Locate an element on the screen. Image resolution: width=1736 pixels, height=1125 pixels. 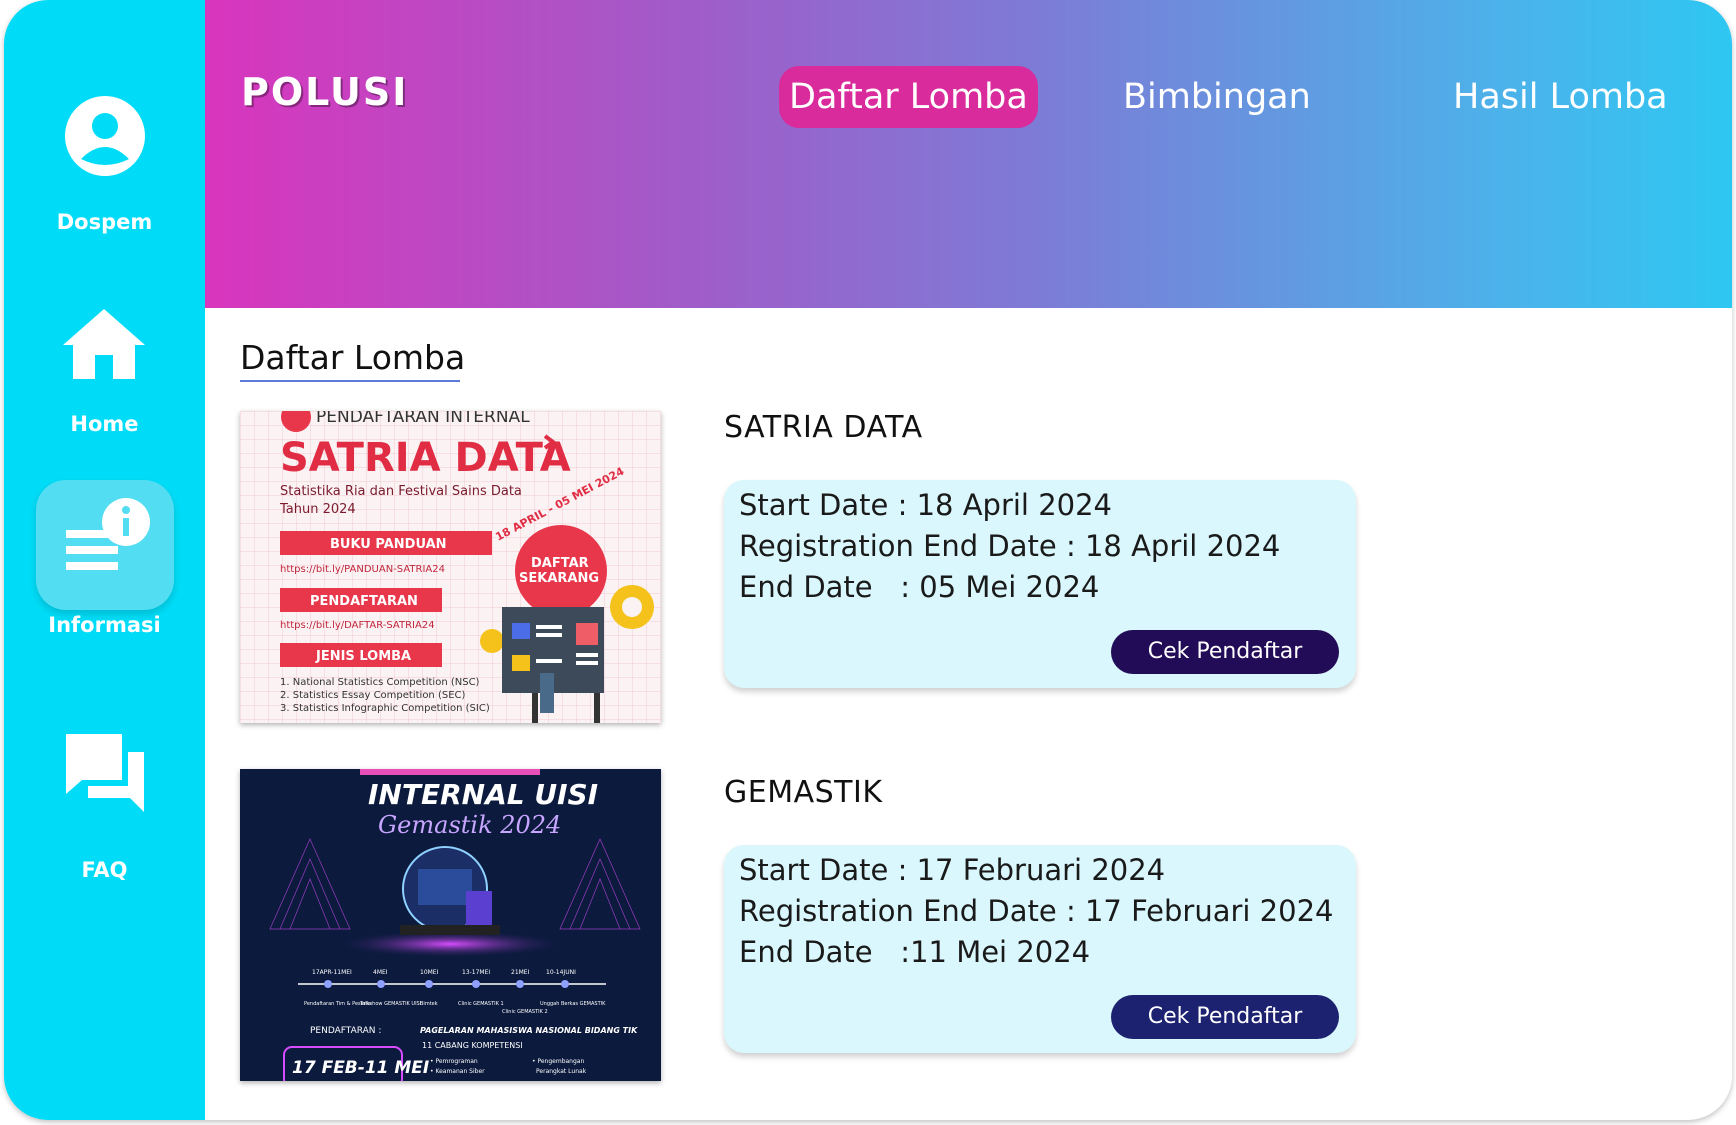
sidebar-item-faq: FAQ is located at coordinates (104, 807).